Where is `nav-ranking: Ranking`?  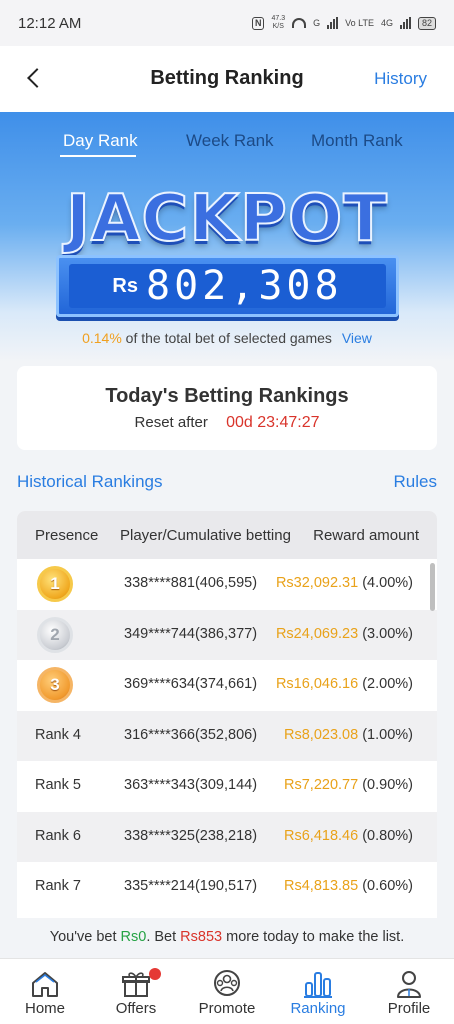 nav-ranking: Ranking is located at coordinates (318, 991).